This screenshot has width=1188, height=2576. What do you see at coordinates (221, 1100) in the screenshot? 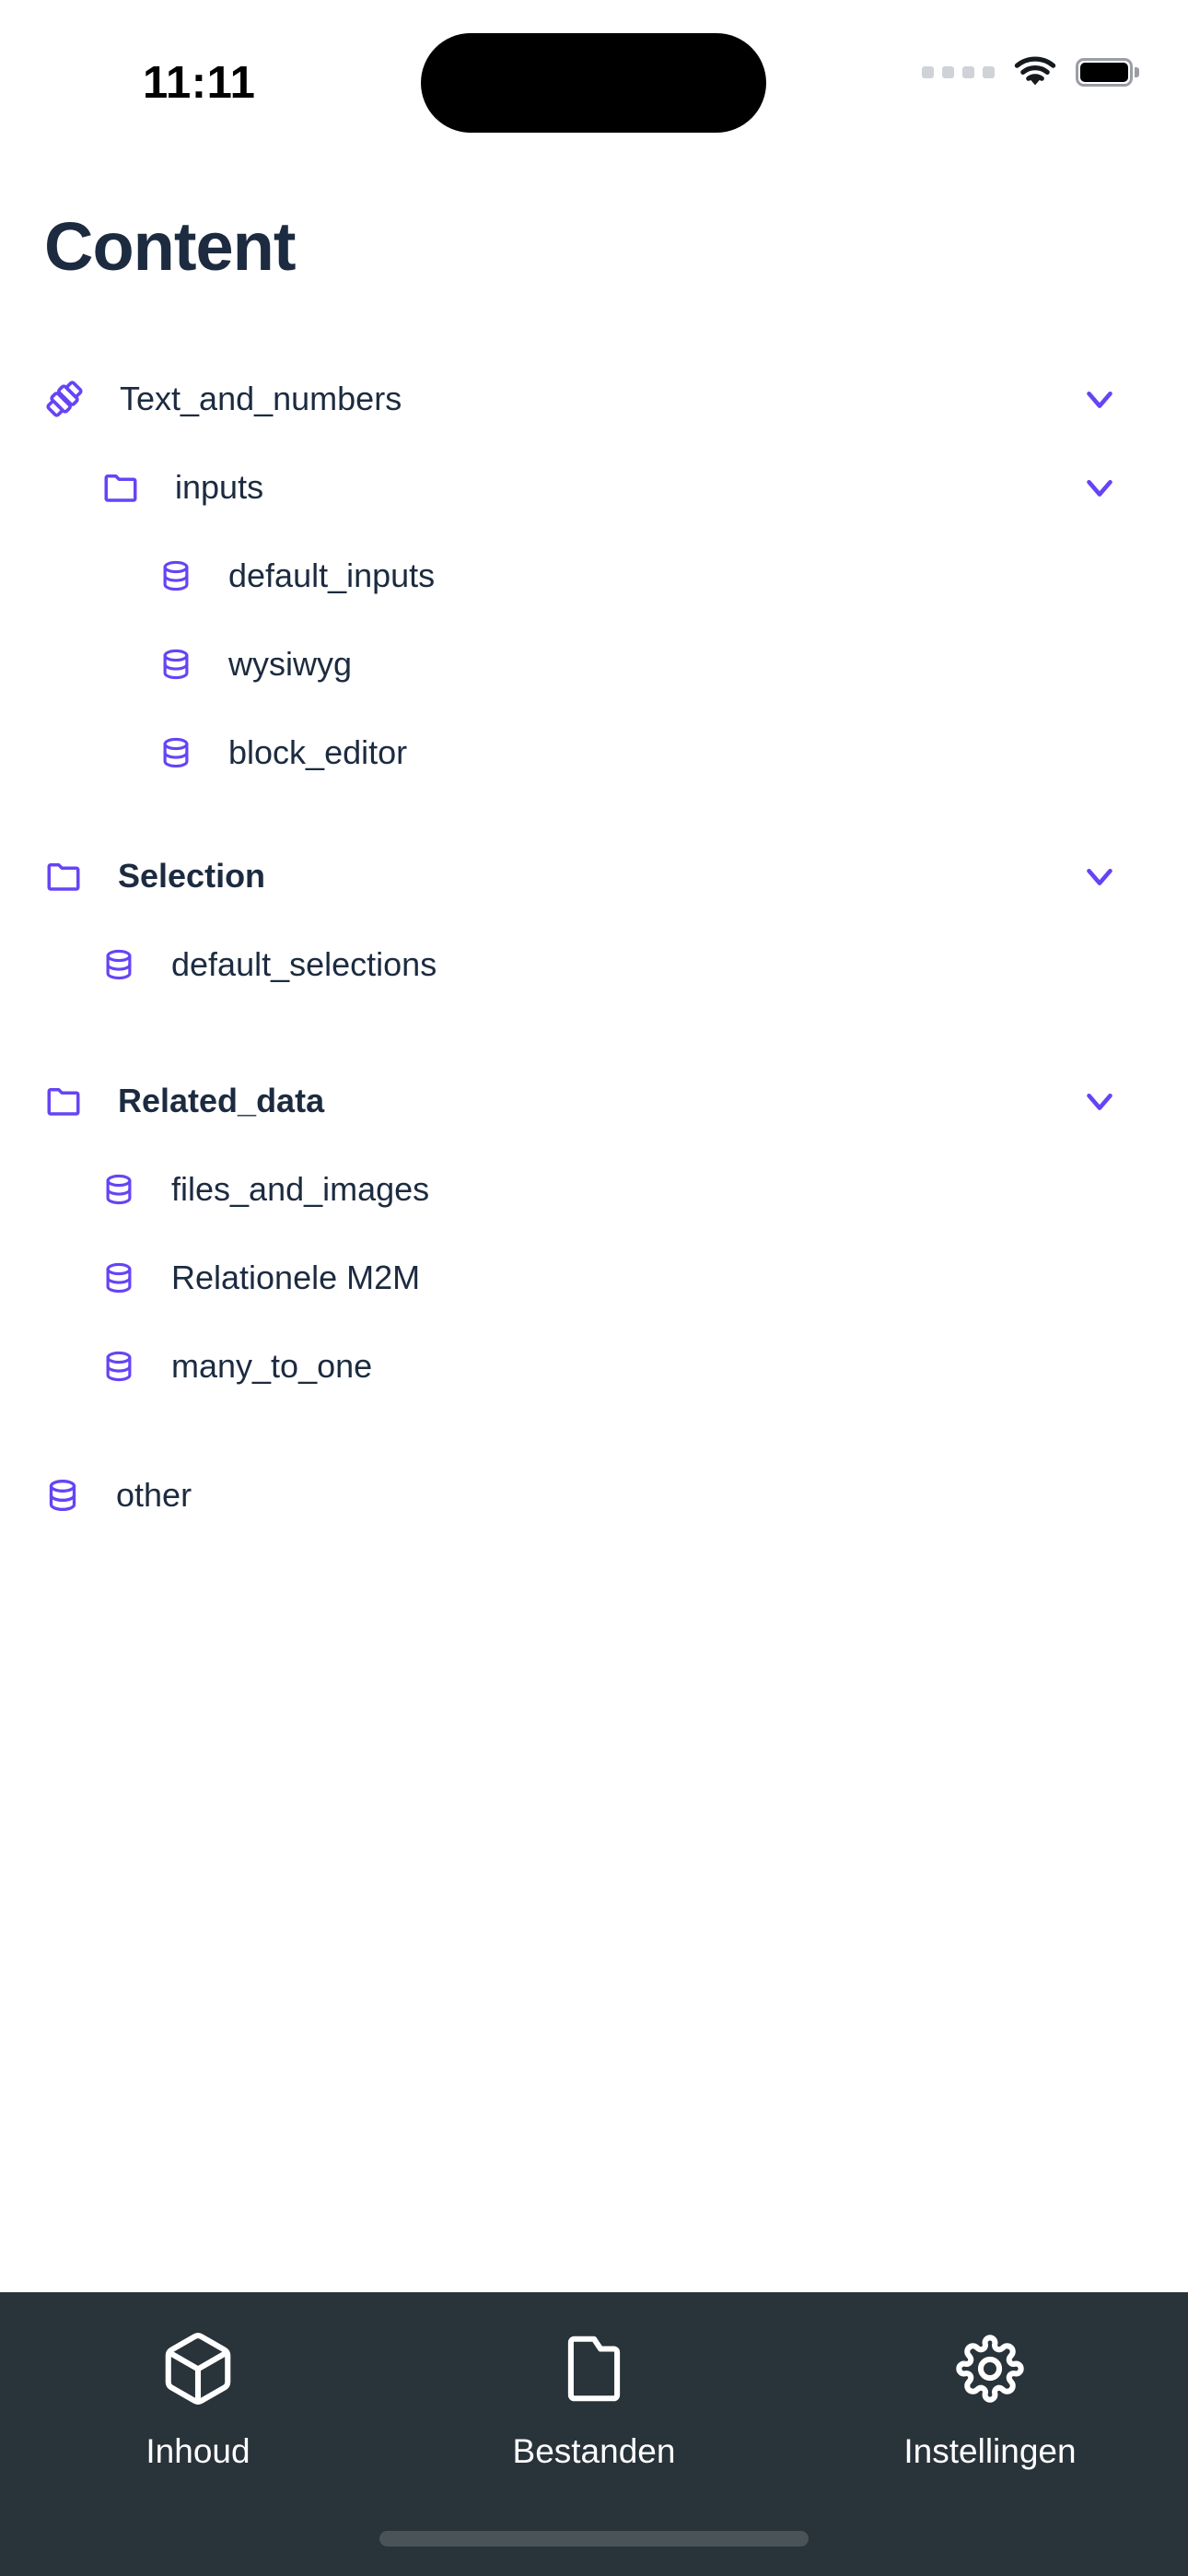
I see `tree-item-label: Related_data` at bounding box center [221, 1100].